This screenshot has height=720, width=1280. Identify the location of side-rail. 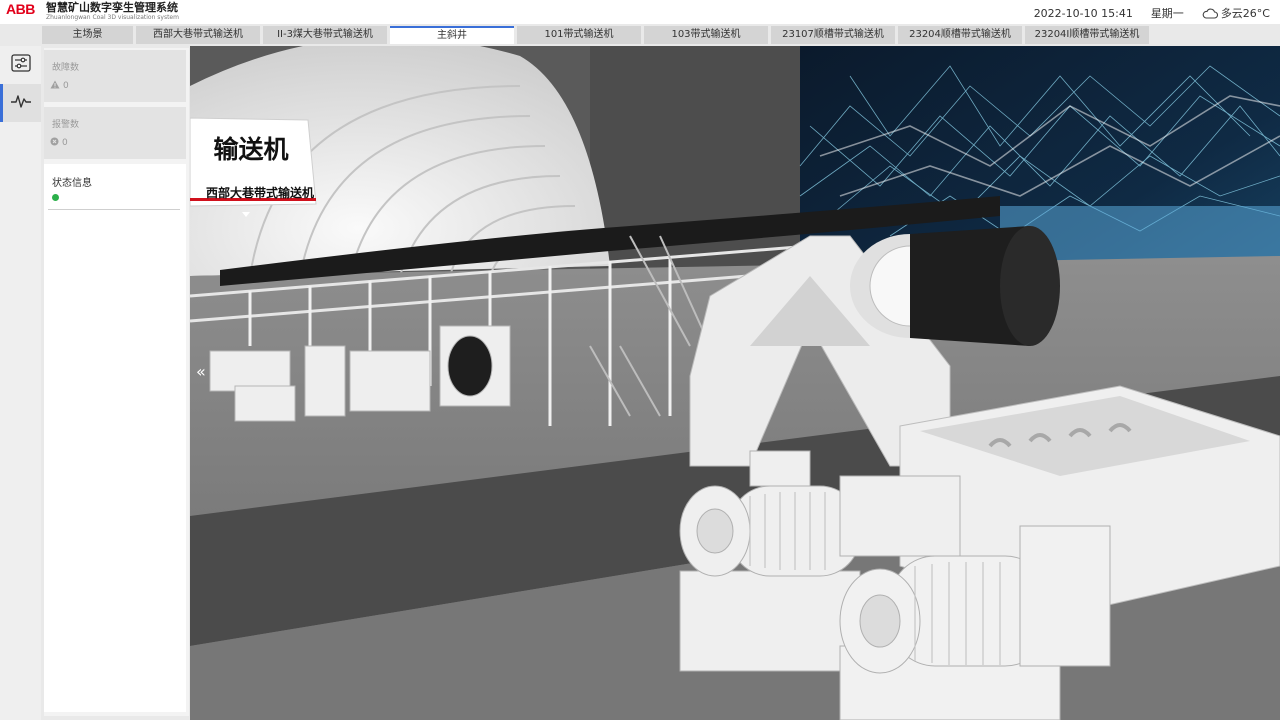
(20, 383).